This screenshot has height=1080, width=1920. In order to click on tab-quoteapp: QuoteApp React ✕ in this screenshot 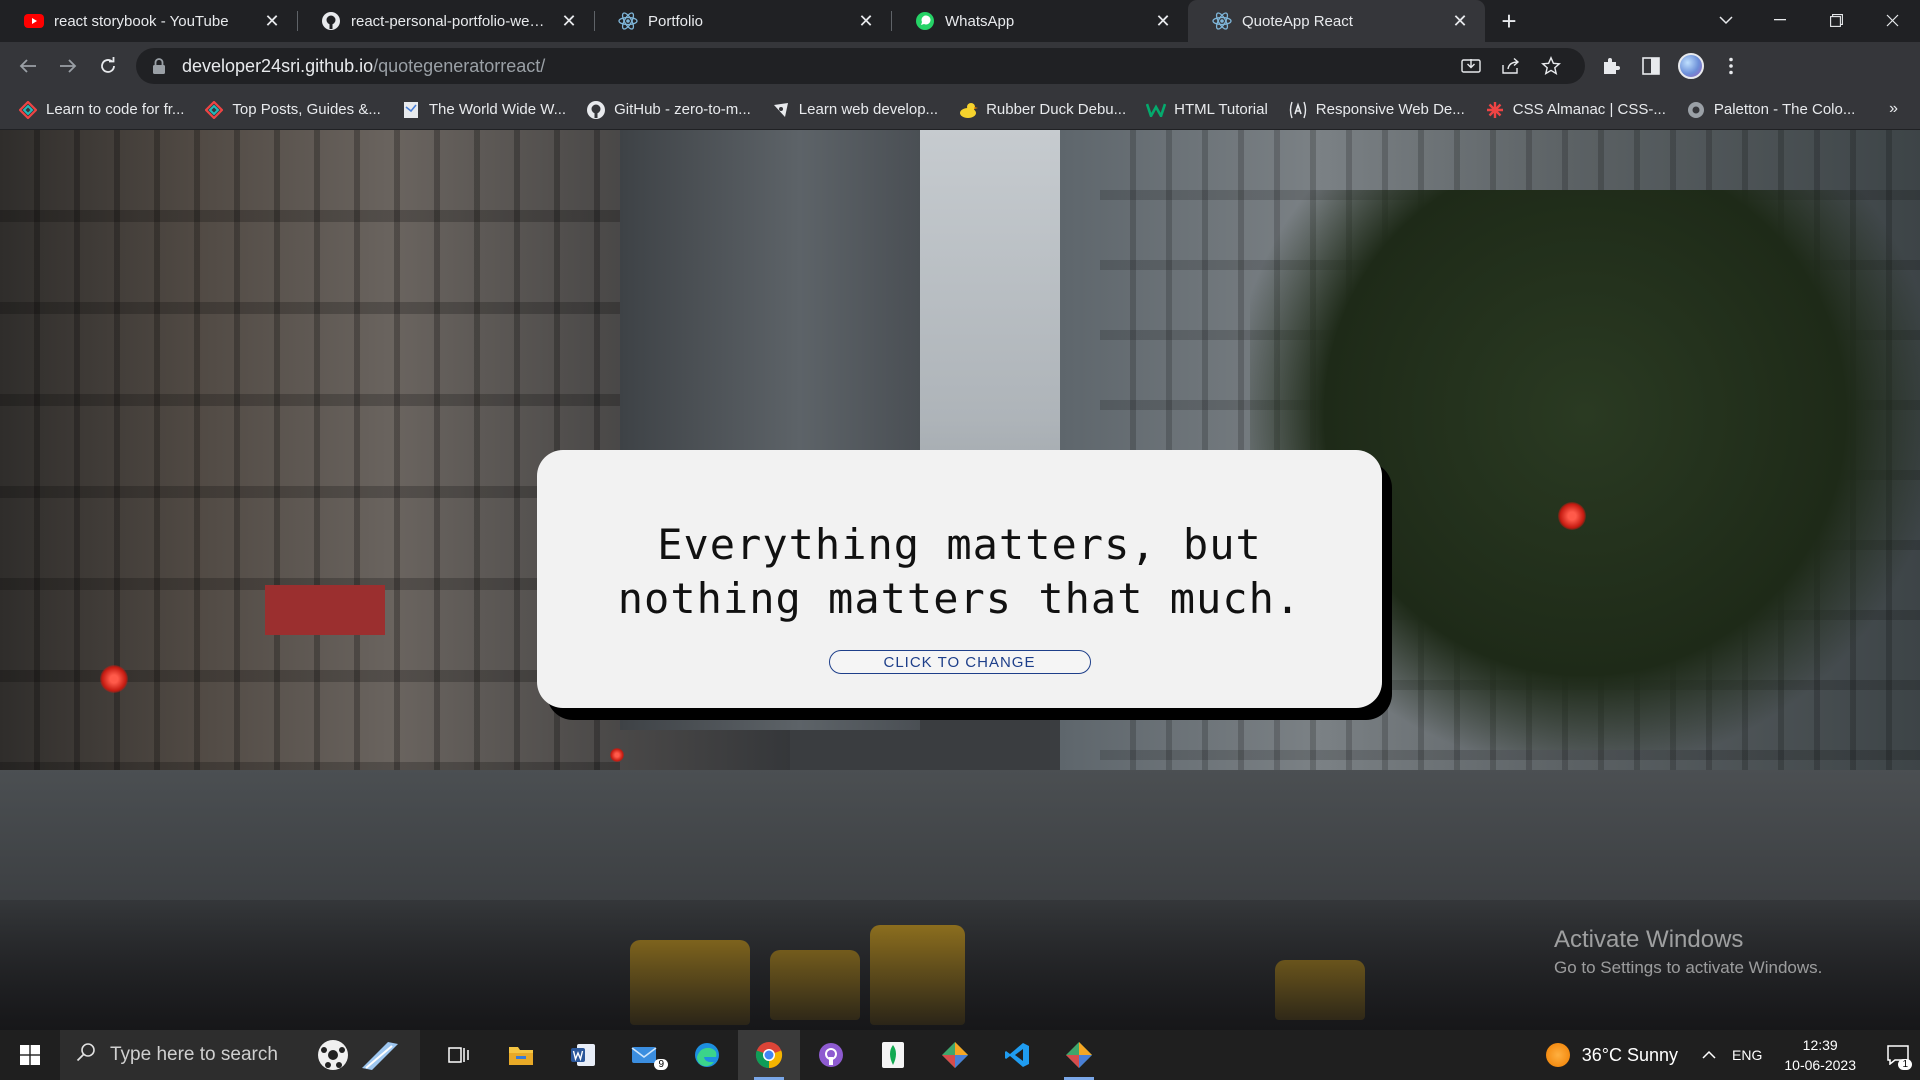, I will do `click(1336, 21)`.